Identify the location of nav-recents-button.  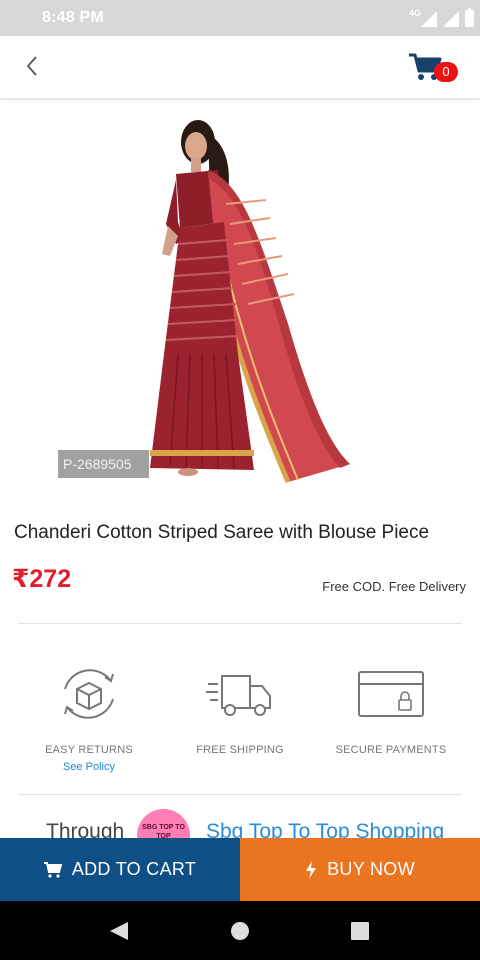
(360, 931).